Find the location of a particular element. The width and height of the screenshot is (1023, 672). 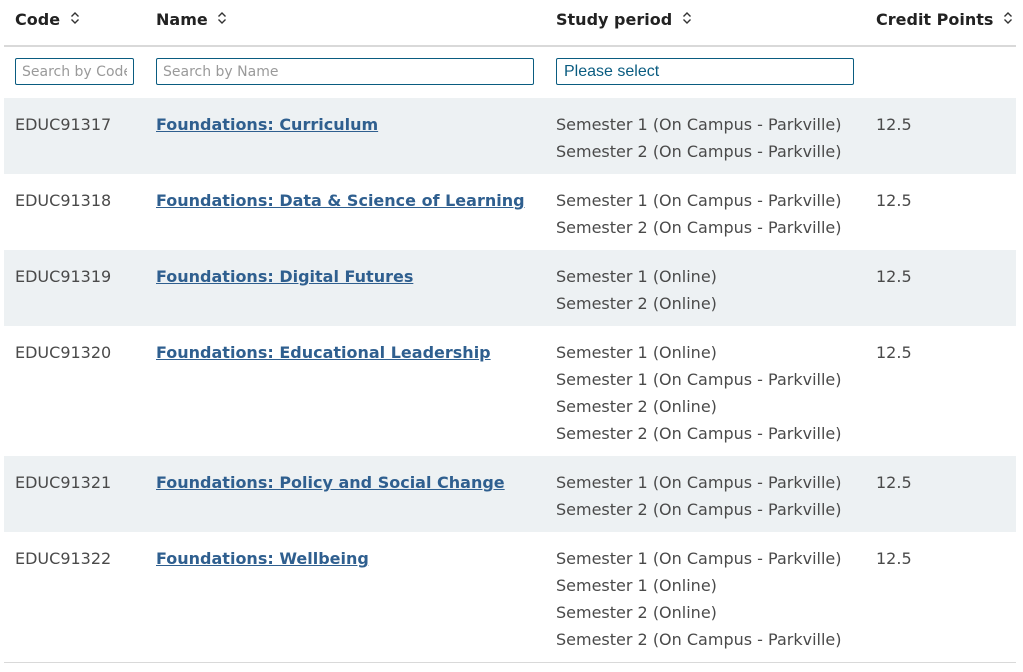

column-header-name: Name is located at coordinates (191, 20).